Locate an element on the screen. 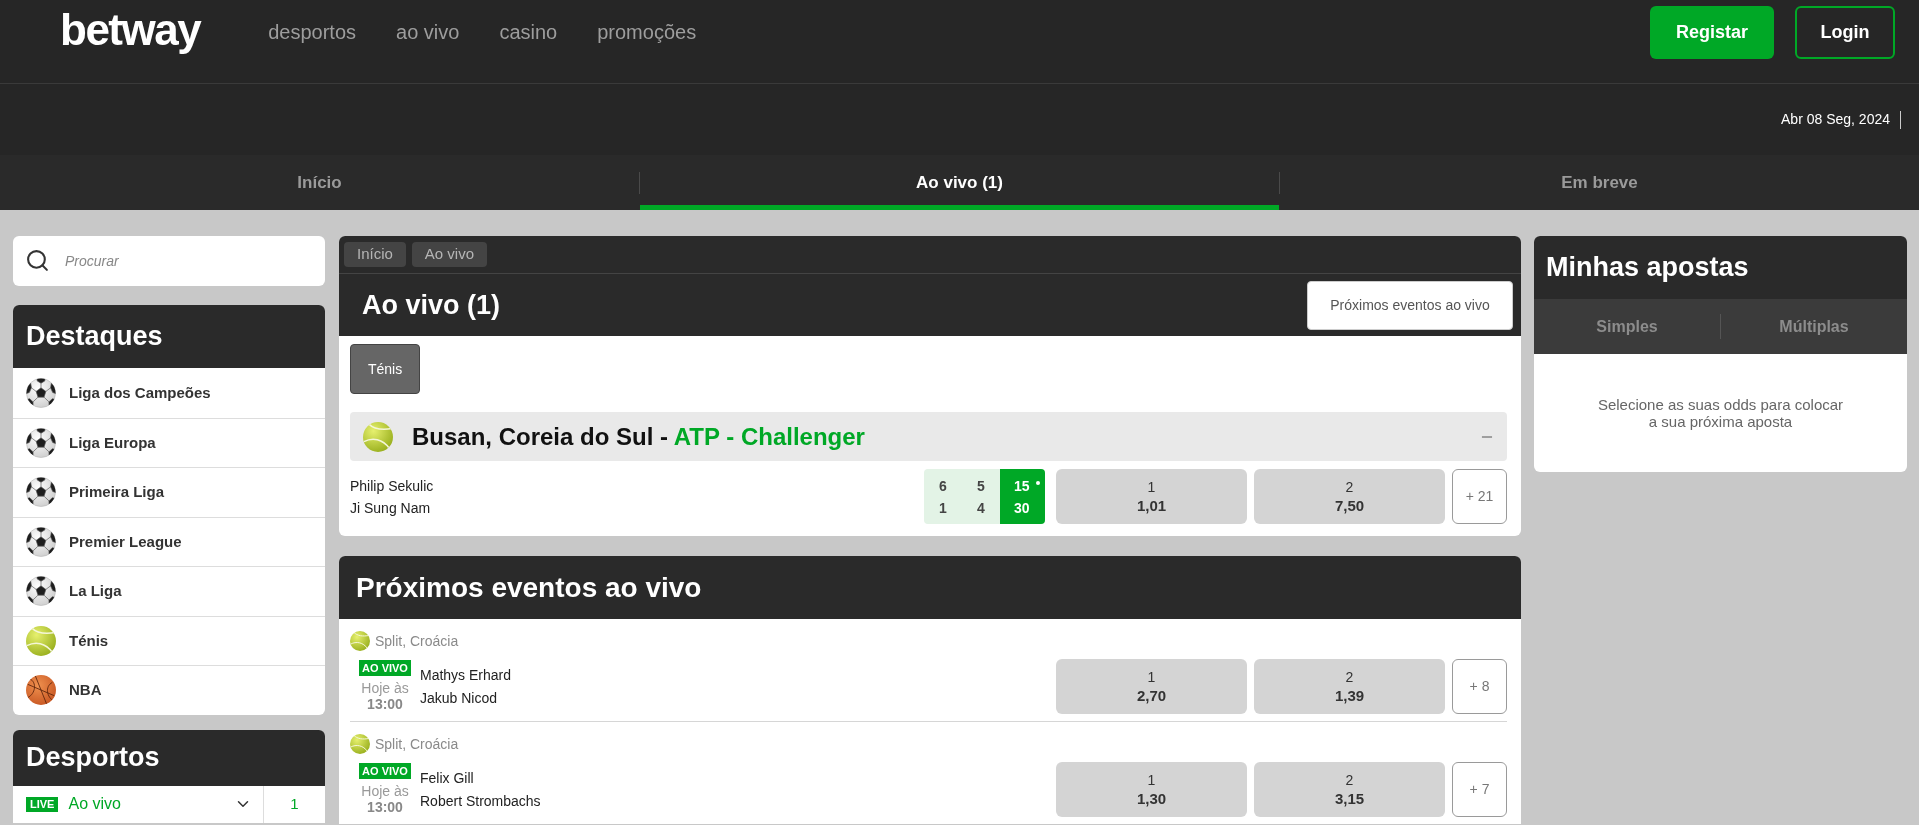  empty-slip-message: Selecione as suas odds para colocar a sua próxima aposta is located at coordinates (1720, 413).